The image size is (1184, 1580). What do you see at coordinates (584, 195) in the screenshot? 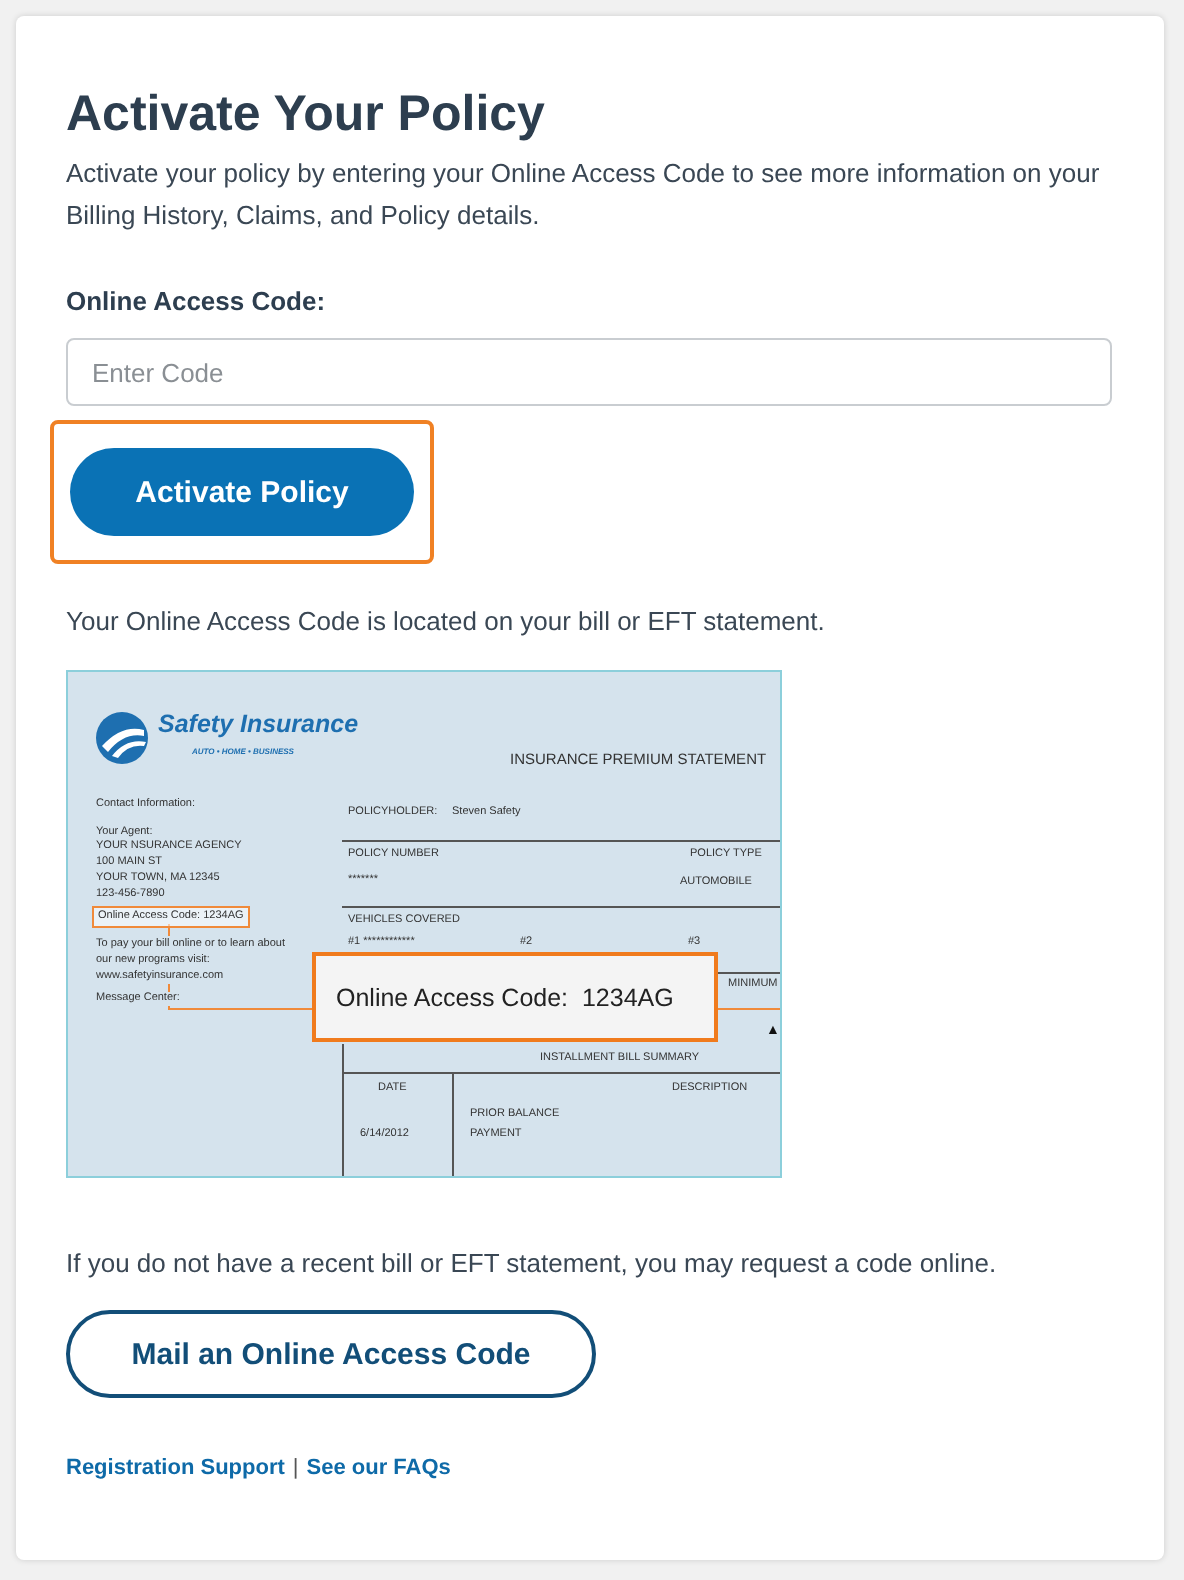
I see `intro-text: Activate your policy by entering your Online Access Code to see more information on your Billing History, Claims, and Policy details.` at bounding box center [584, 195].